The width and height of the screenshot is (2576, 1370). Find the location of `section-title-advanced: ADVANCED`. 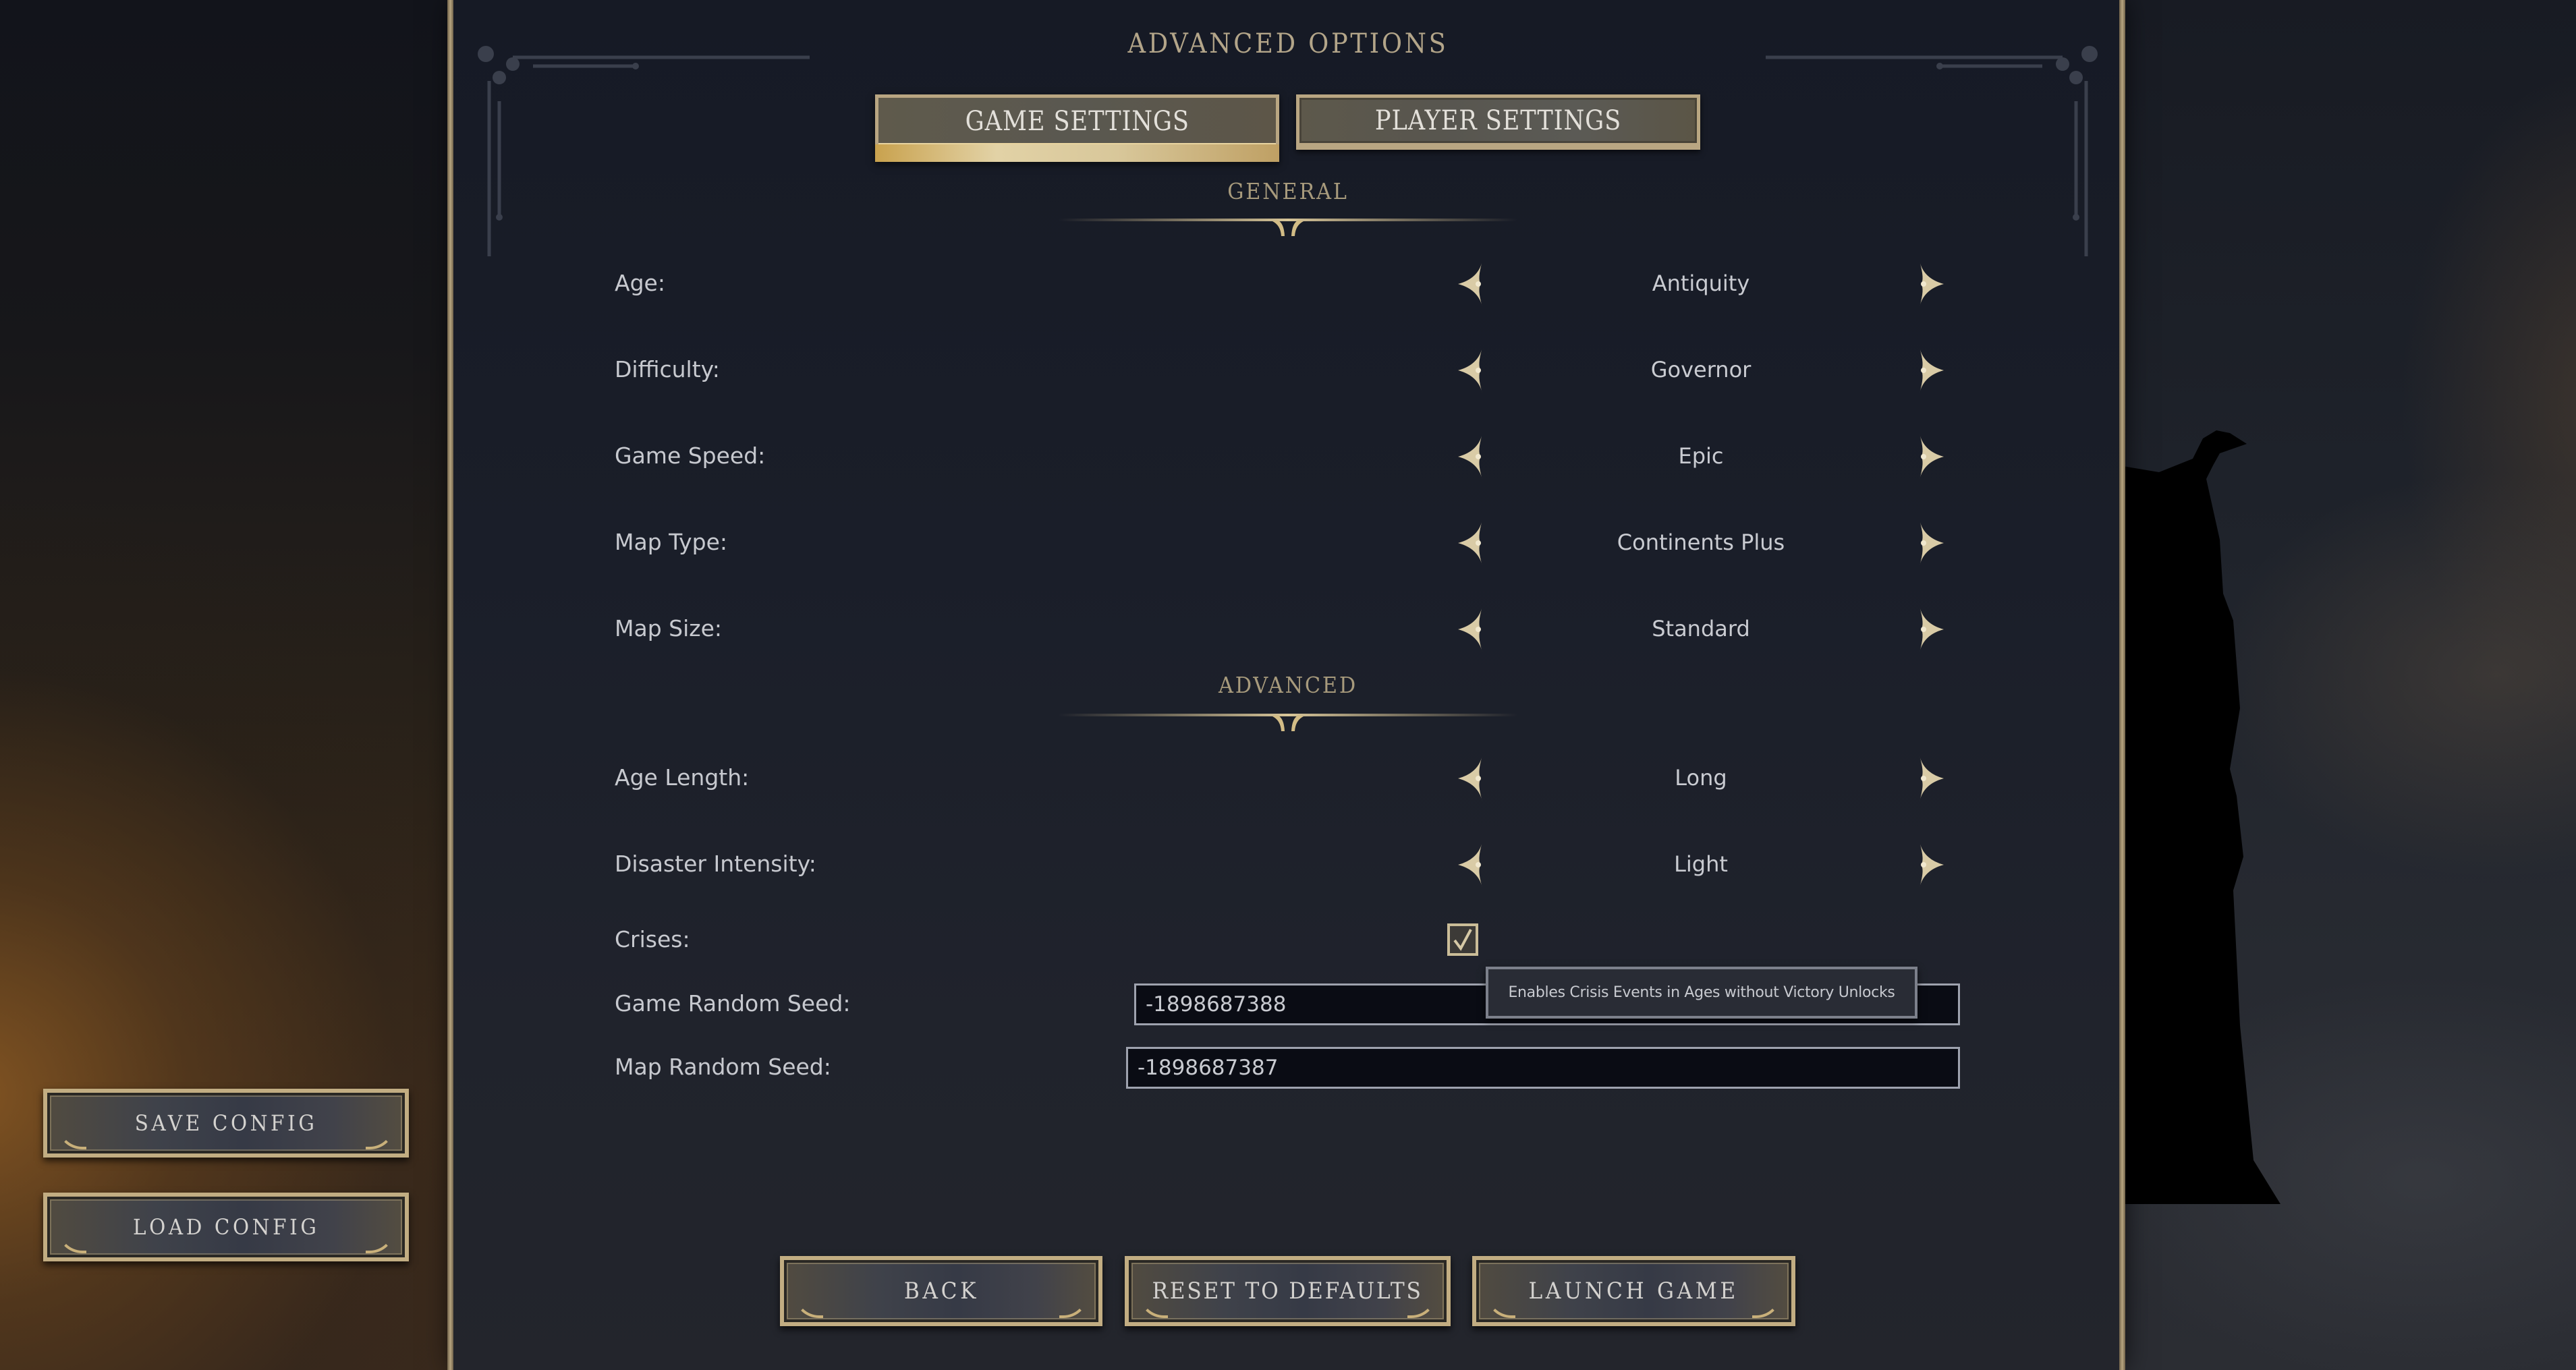

section-title-advanced: ADVANCED is located at coordinates (1288, 685).